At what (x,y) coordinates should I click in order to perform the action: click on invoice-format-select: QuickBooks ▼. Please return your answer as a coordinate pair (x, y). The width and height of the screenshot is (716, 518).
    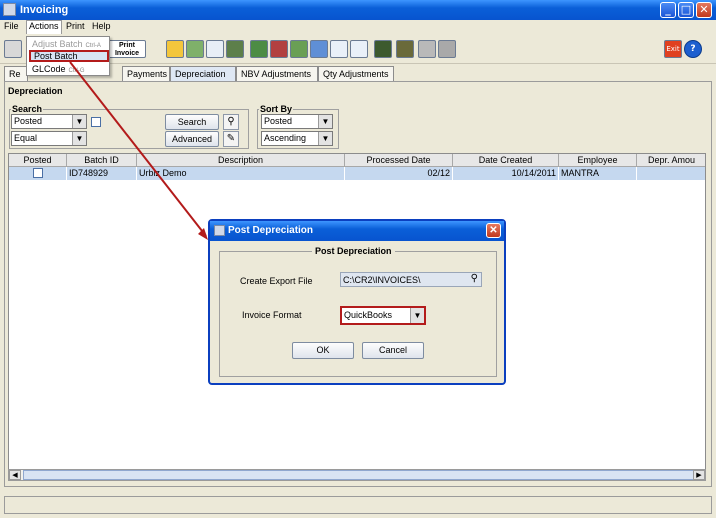
    Looking at the image, I should click on (383, 315).